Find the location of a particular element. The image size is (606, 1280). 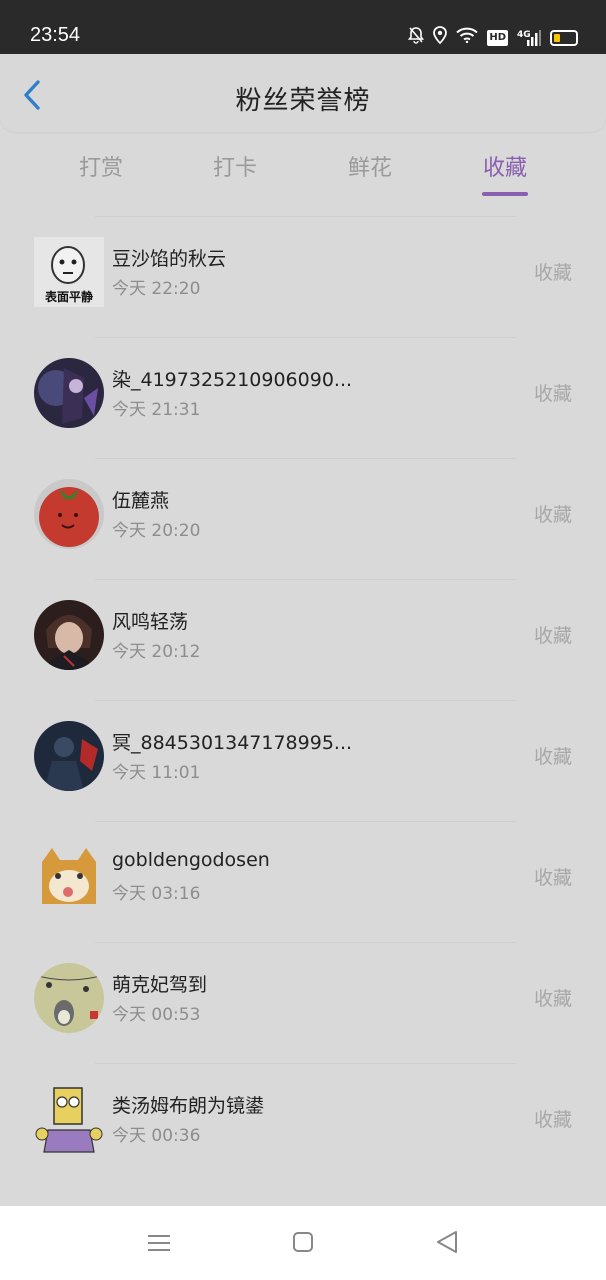

fan-name: 类汤姆布朗为镜鍙 is located at coordinates (188, 1106).